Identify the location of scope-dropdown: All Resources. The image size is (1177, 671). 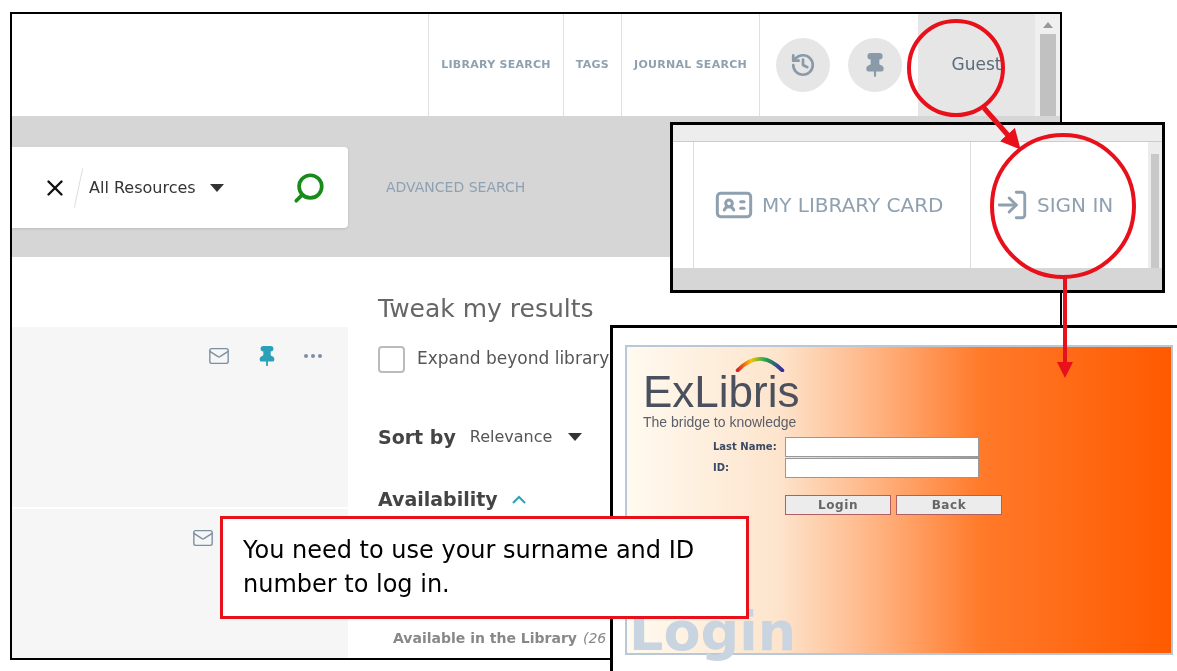
(156, 187).